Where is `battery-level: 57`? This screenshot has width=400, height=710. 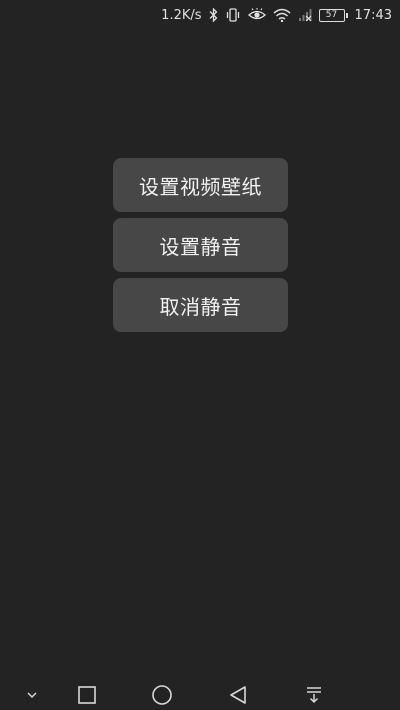 battery-level: 57 is located at coordinates (331, 15).